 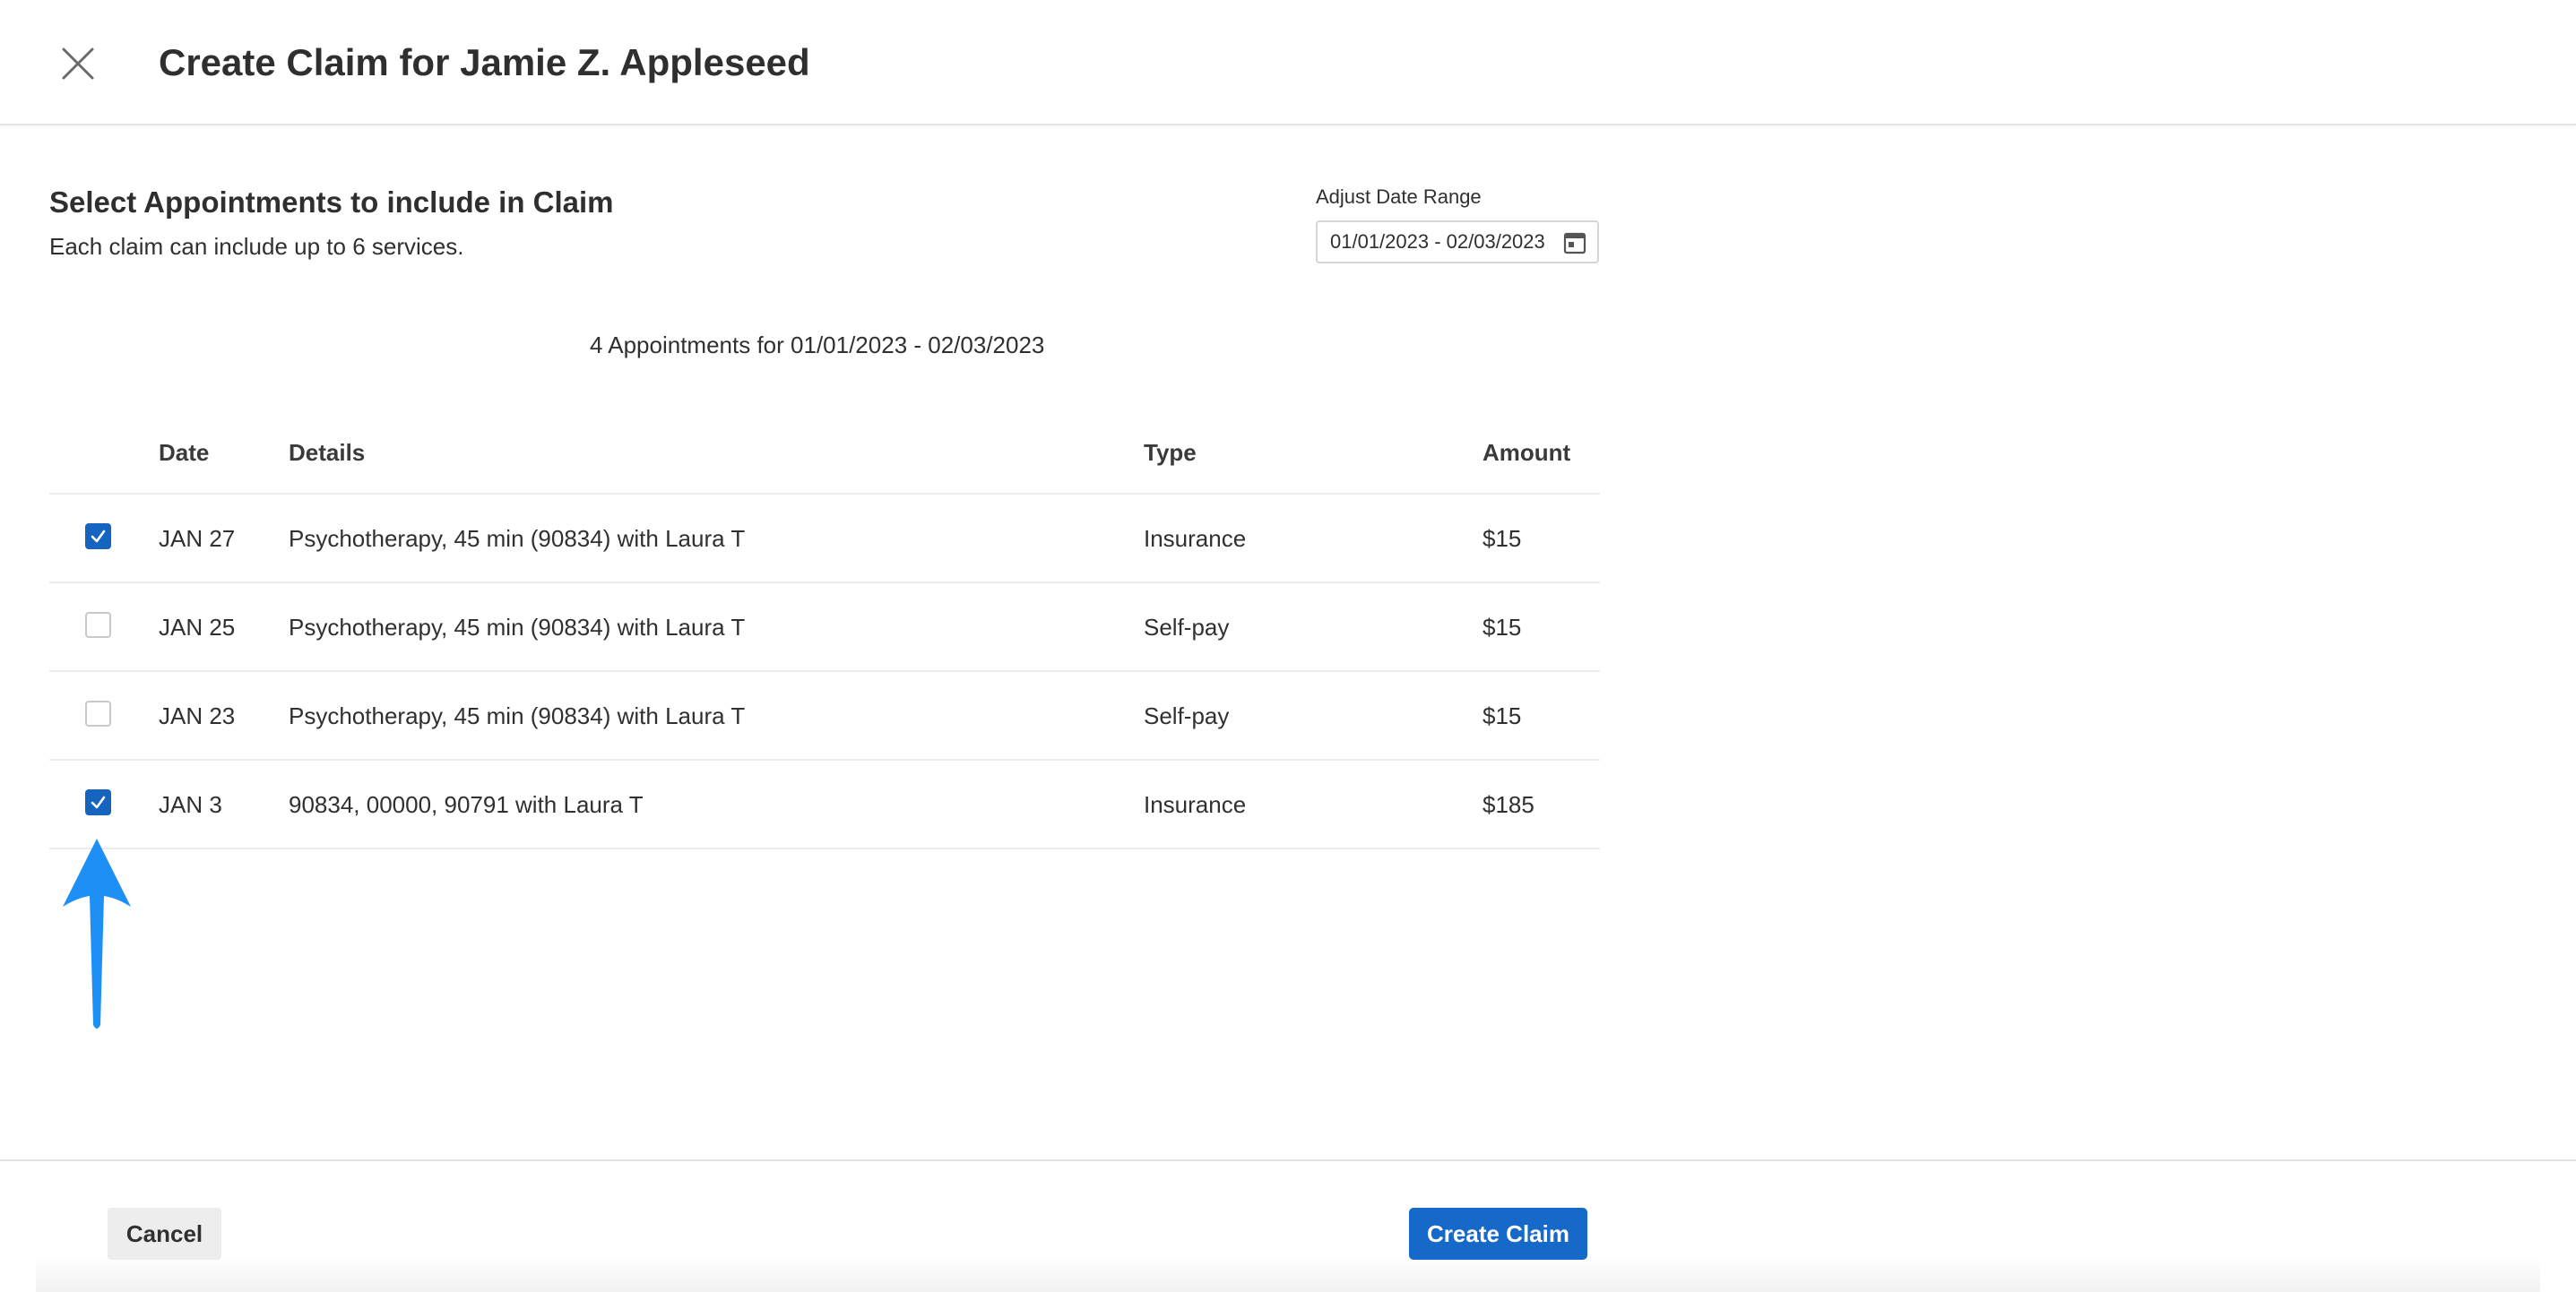 I want to click on footer-shadow, so click(x=1288, y=1274).